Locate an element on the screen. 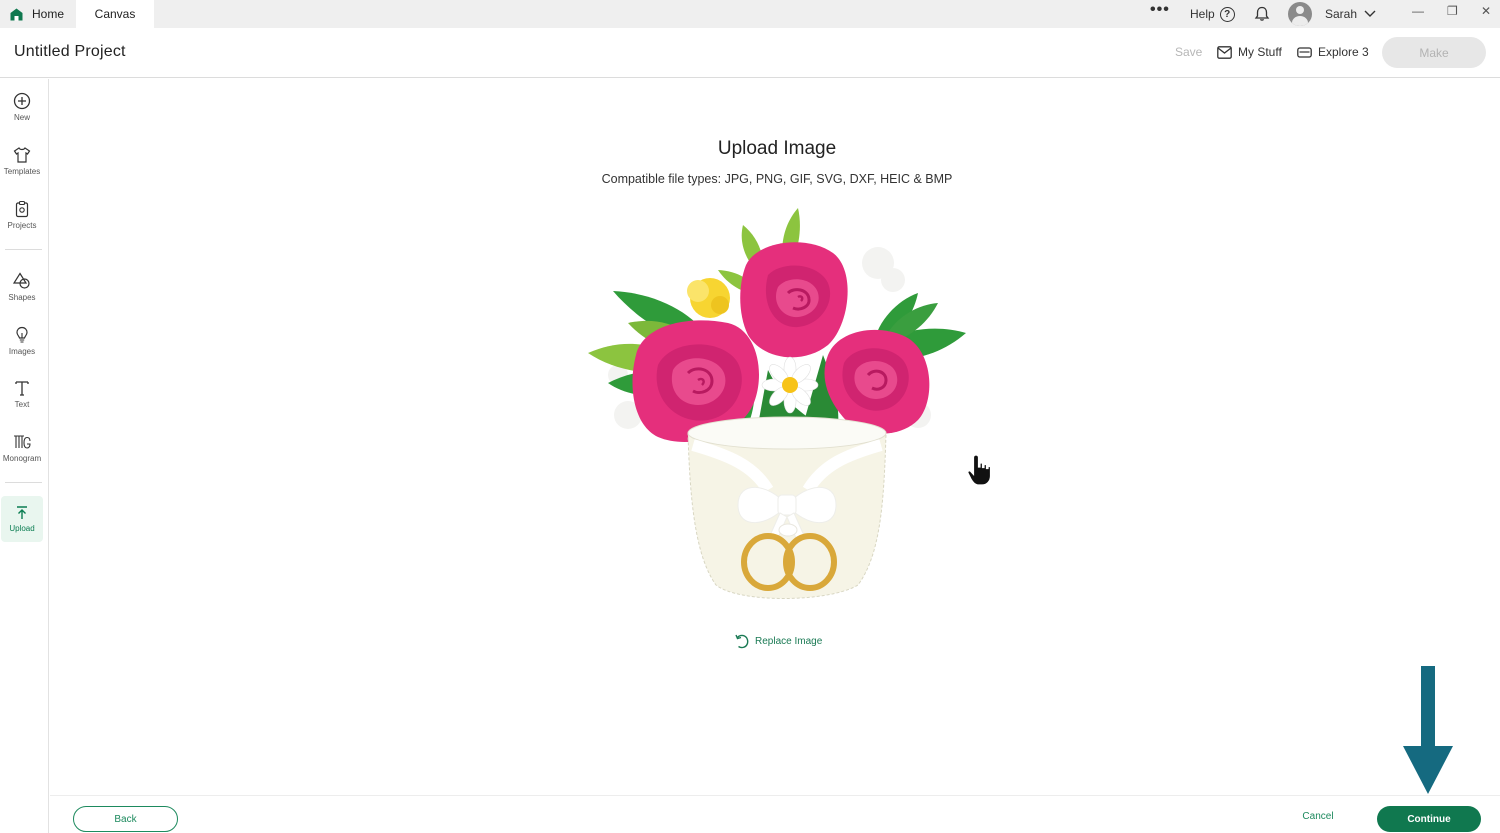 This screenshot has height=833, width=1500. sidebar-item-images: Images is located at coordinates (22, 341).